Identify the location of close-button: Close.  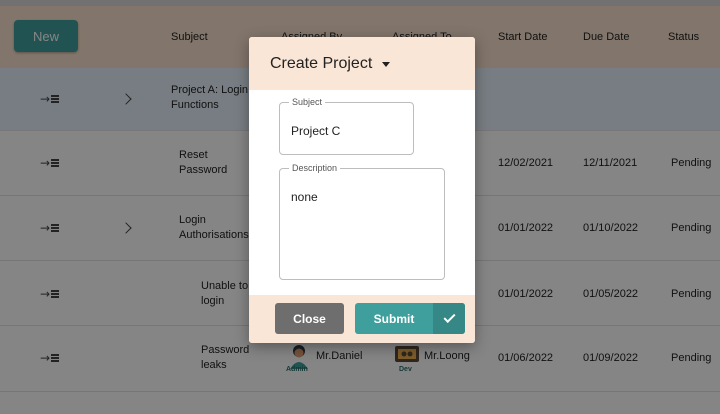
(309, 318).